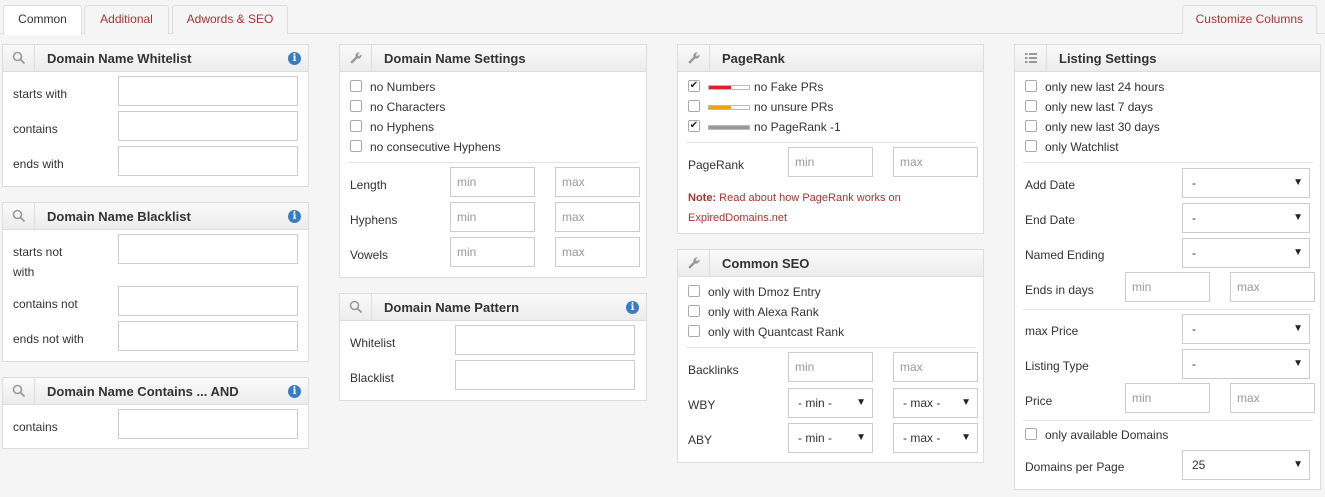  I want to click on hyphens-min-input: min, so click(492, 217).